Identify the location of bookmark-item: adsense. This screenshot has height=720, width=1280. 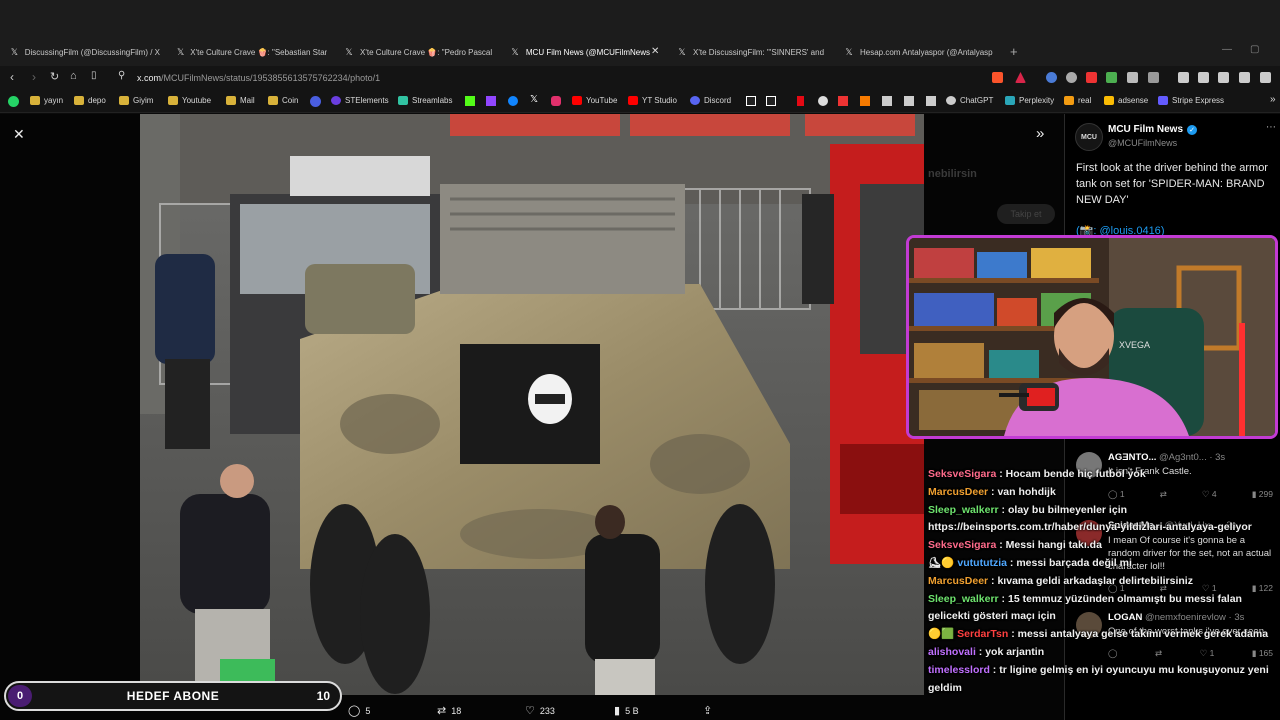
(1126, 100).